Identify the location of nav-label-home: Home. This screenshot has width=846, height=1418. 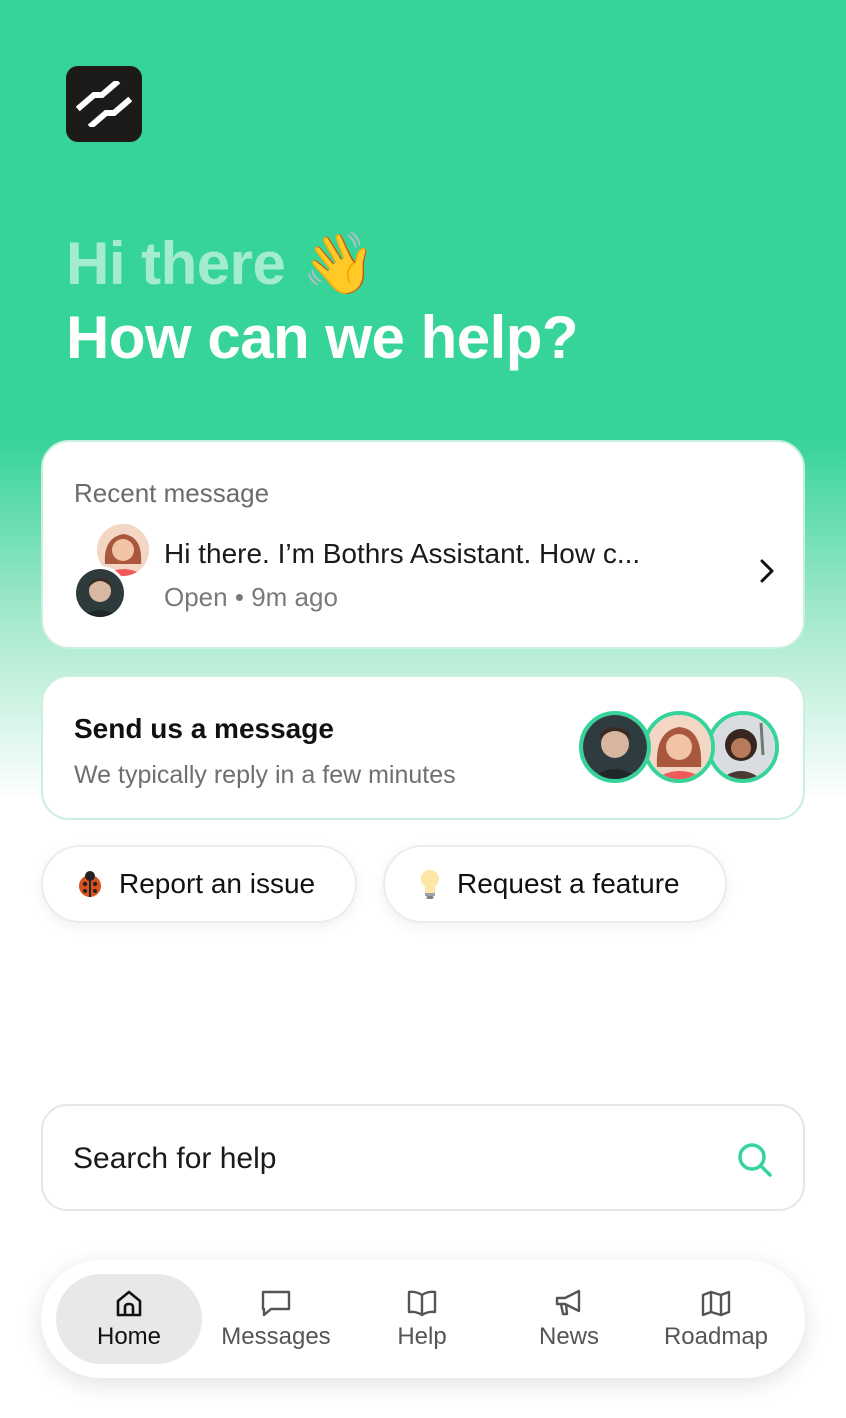
(129, 1336).